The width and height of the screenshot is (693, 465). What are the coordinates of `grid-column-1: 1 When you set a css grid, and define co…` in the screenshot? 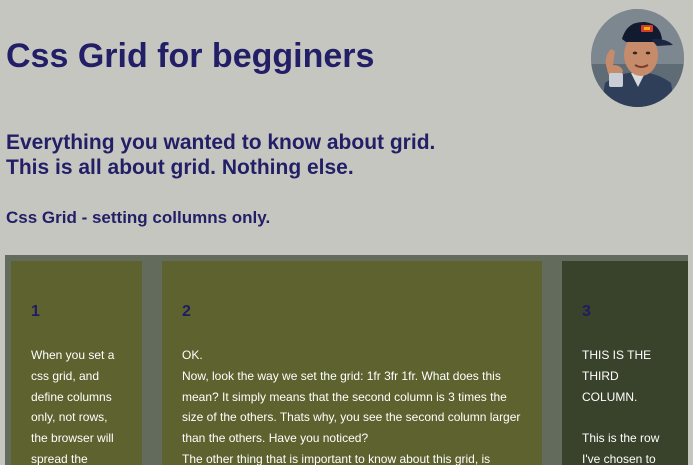 It's located at (76, 363).